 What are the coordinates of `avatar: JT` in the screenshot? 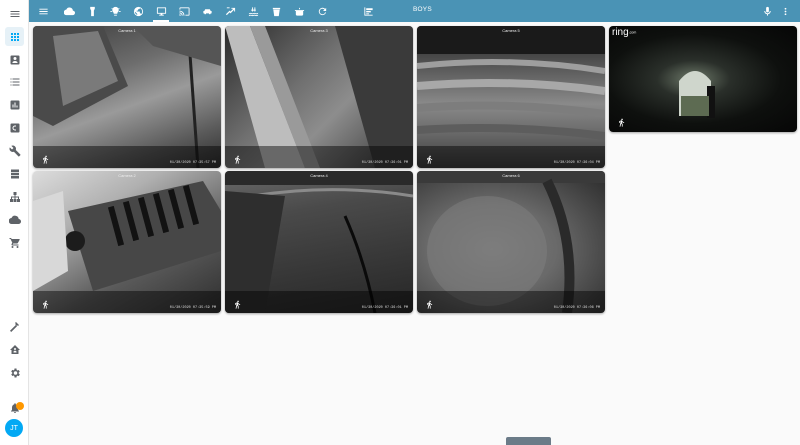 It's located at (14, 428).